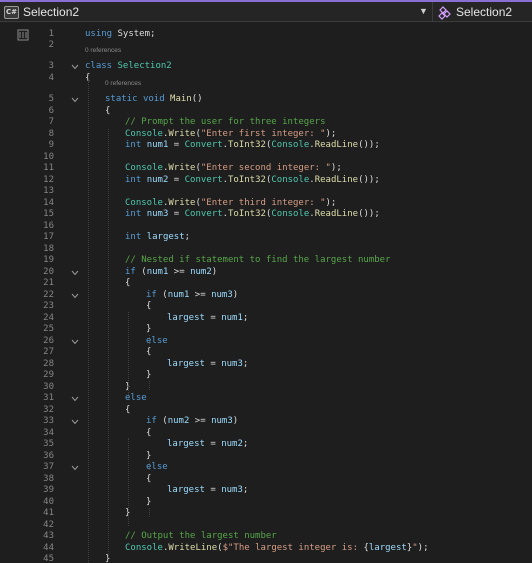 The width and height of the screenshot is (532, 563). Describe the element at coordinates (266, 353) in the screenshot. I see `code-line: 27 {` at that location.